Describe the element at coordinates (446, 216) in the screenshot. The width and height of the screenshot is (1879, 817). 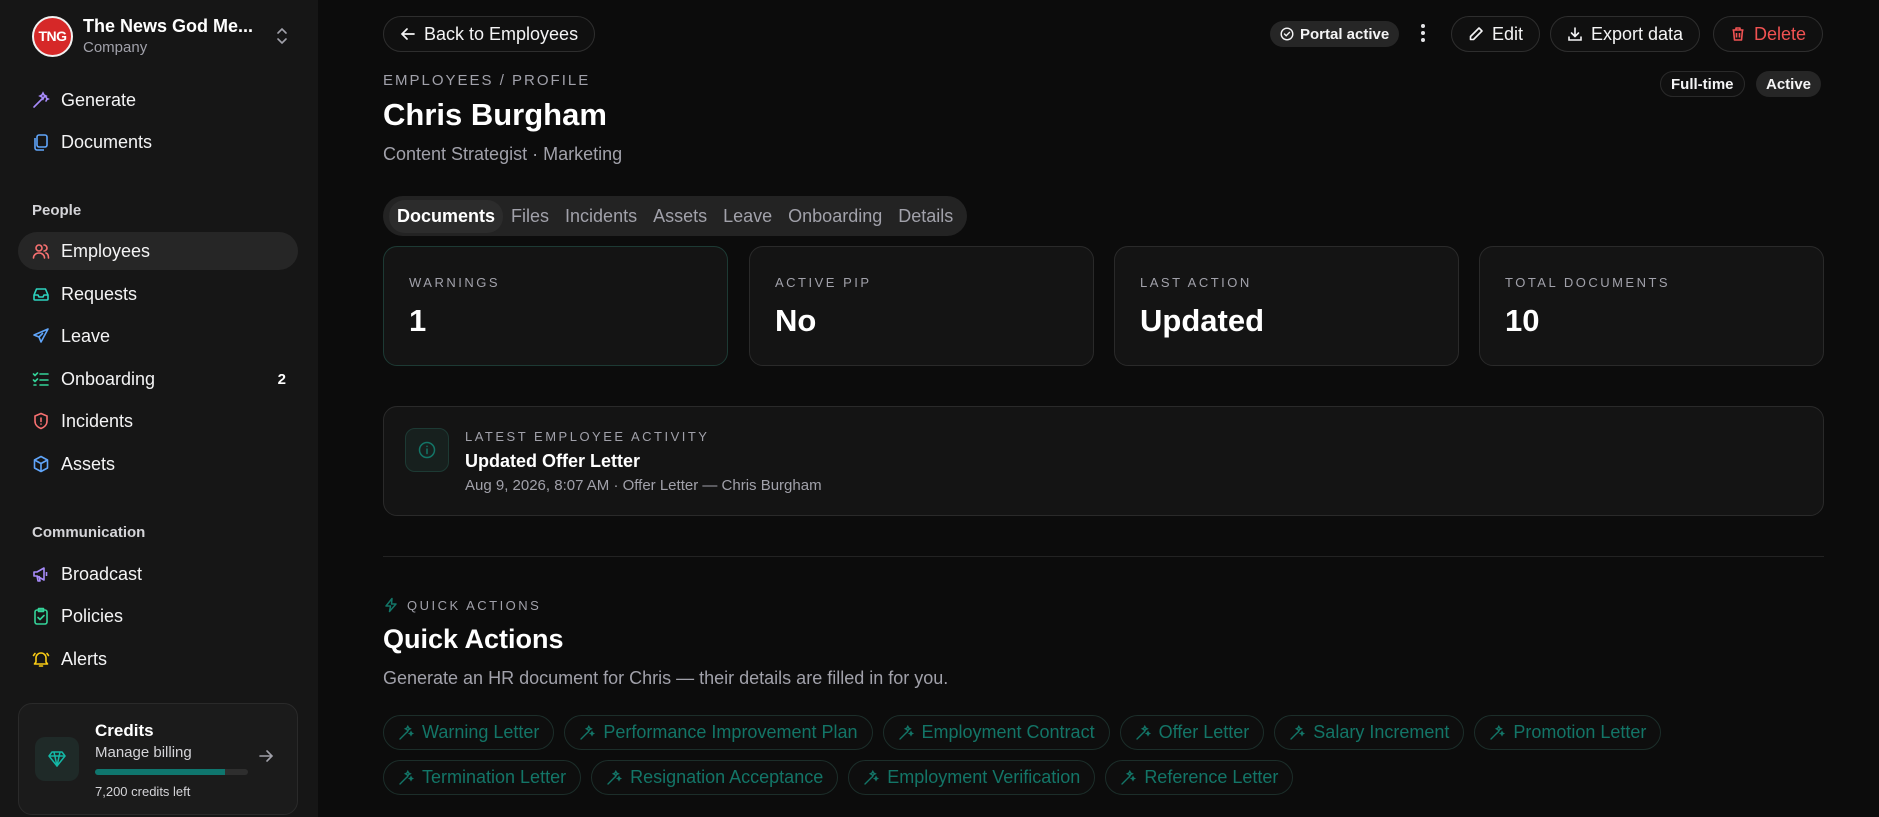
I see `tab-documents: Documents` at that location.